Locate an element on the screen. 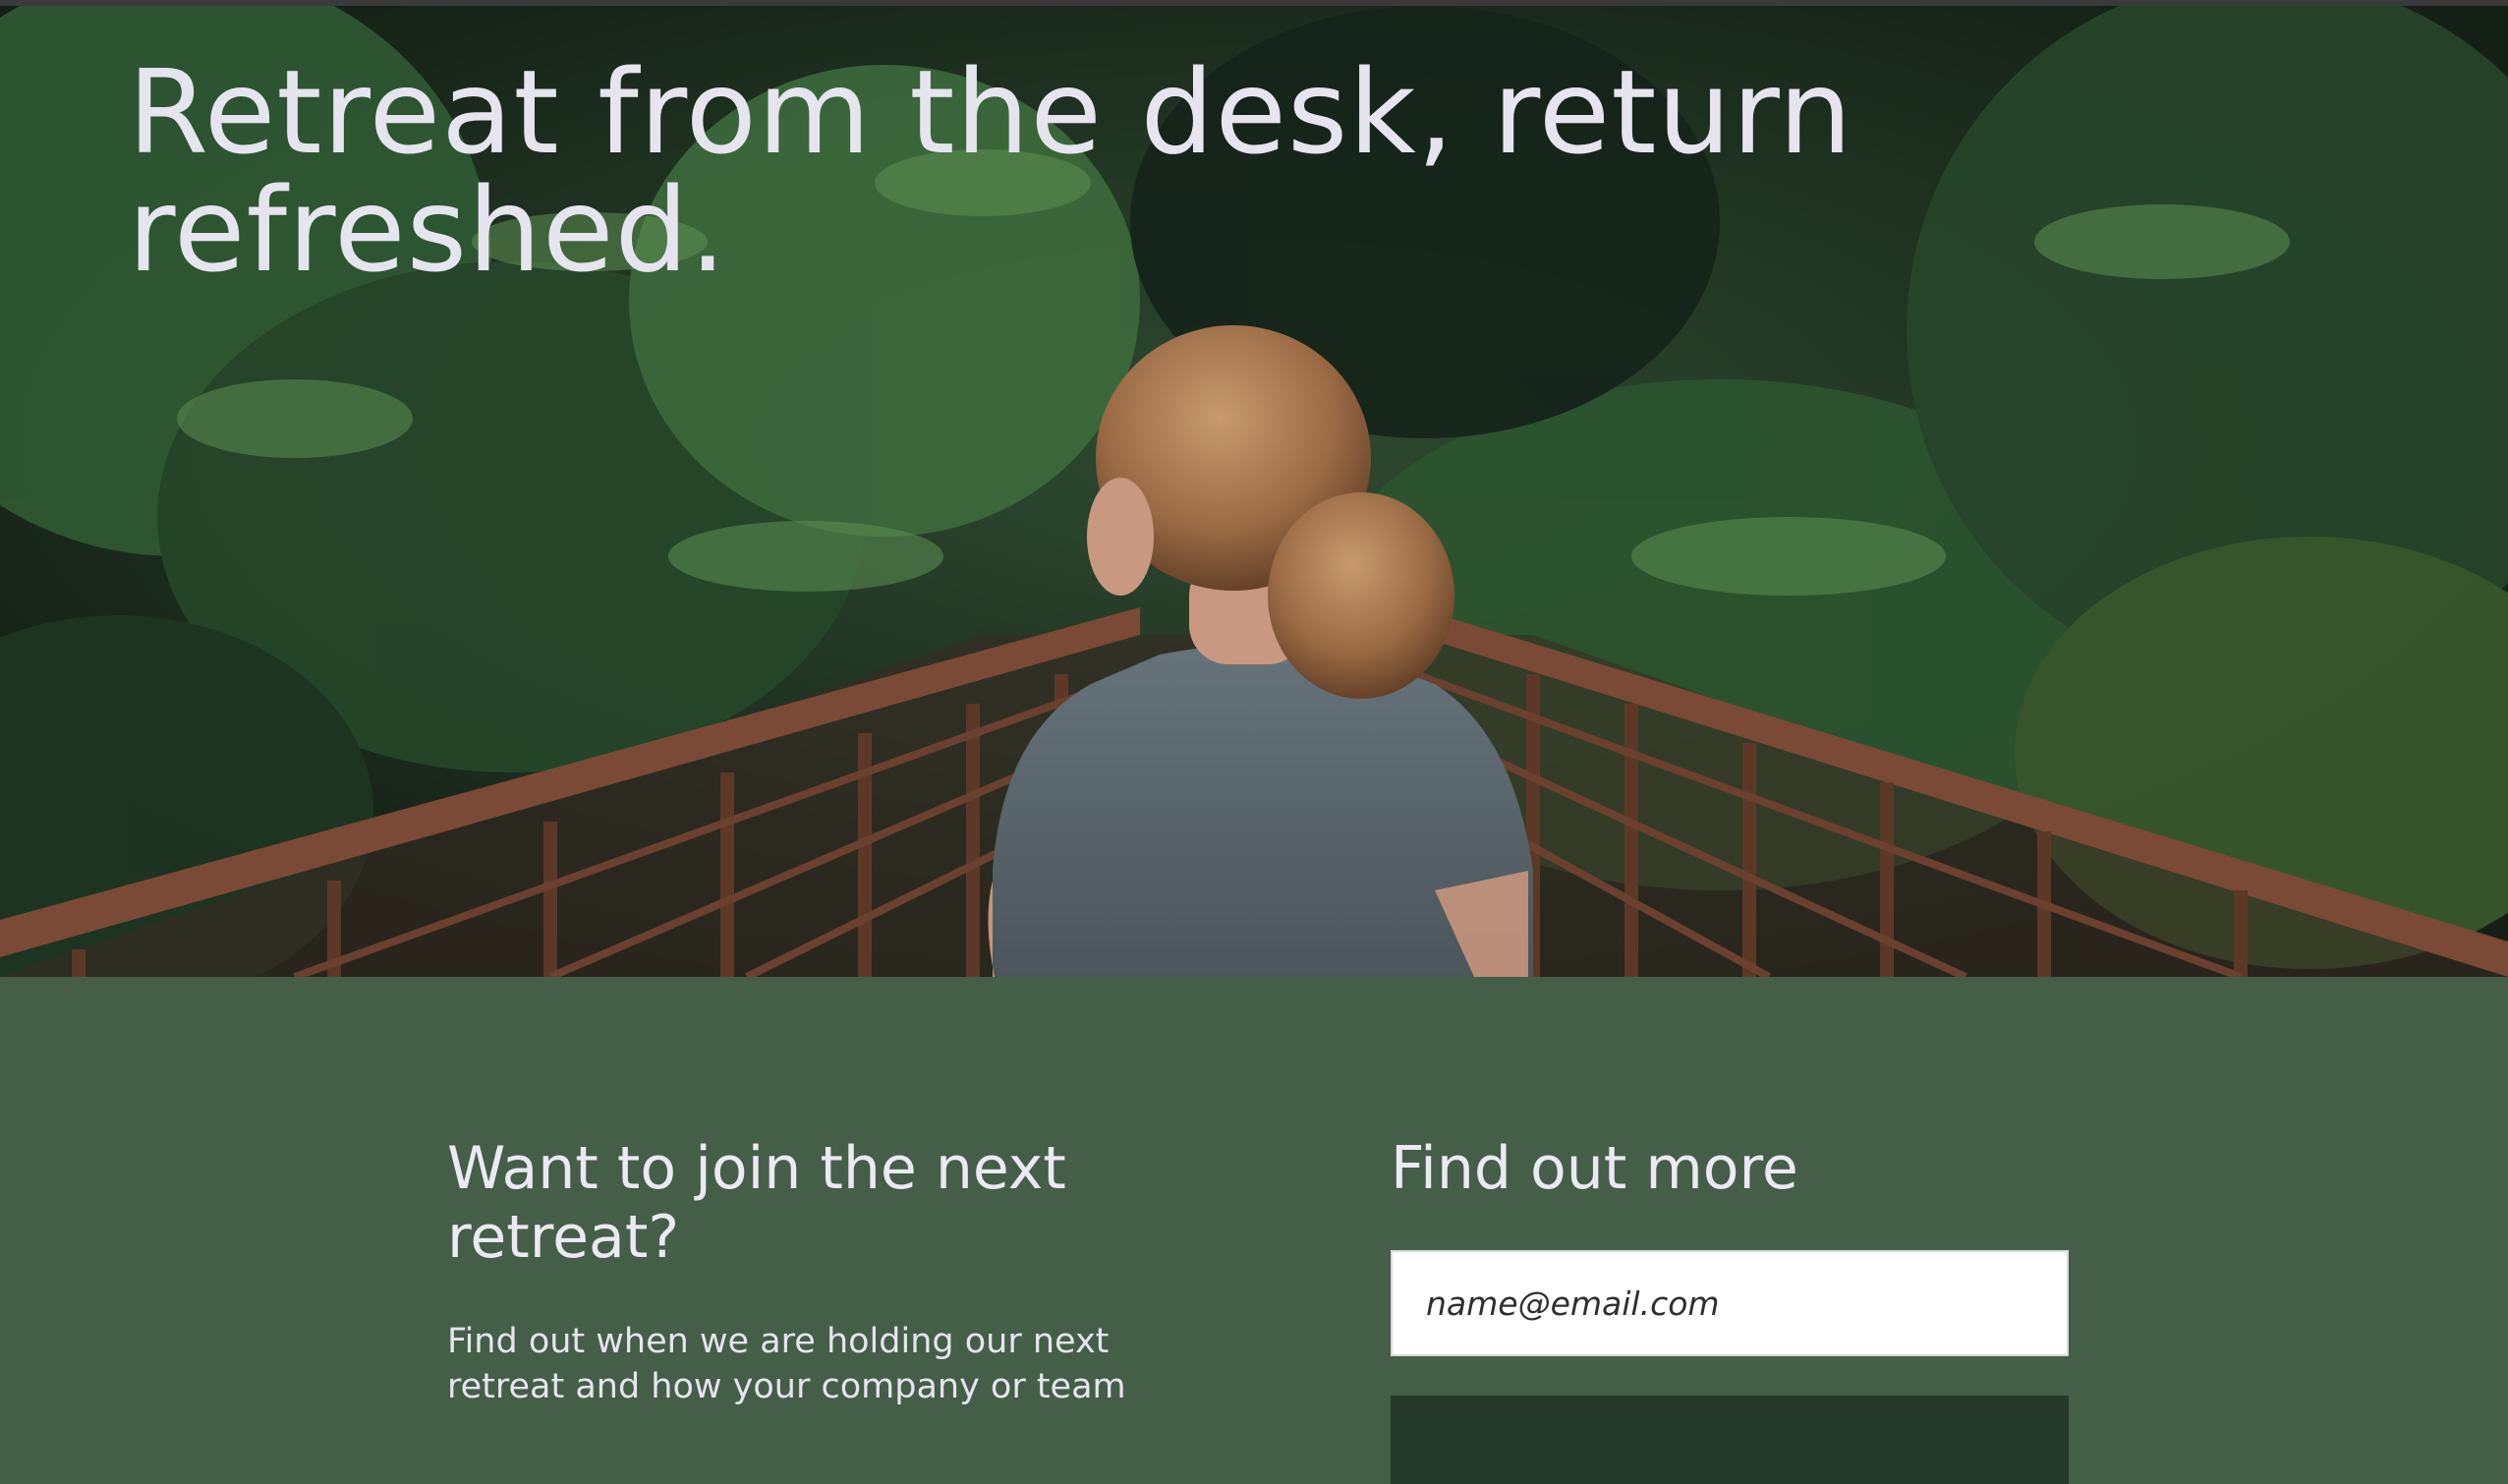 This screenshot has height=1484, width=2508. submit-button is located at coordinates (1730, 1440).